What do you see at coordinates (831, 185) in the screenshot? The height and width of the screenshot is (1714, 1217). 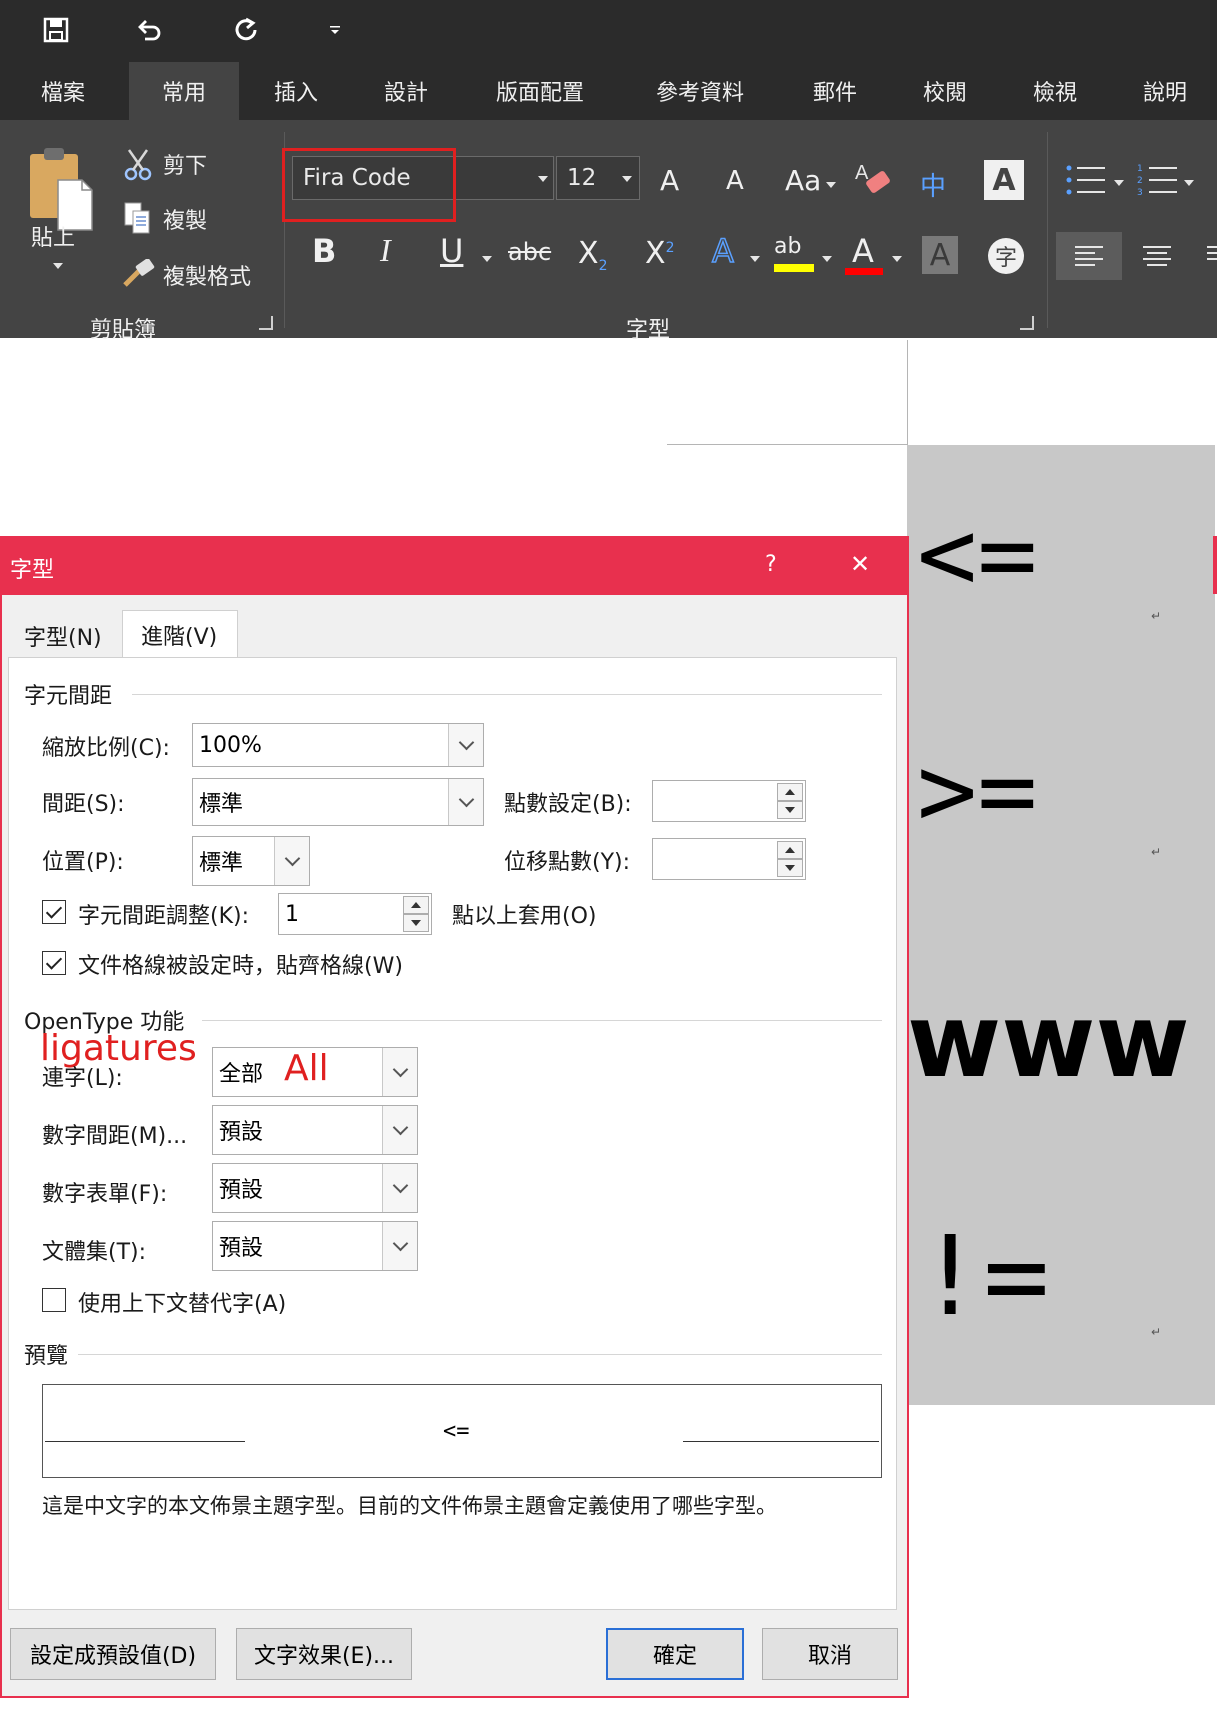 I see `change-case-dropdown-icon` at bounding box center [831, 185].